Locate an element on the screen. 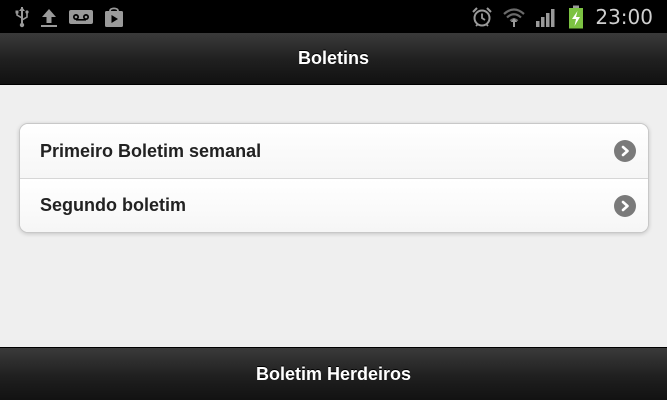 This screenshot has height=400, width=667. page-title: Boletins is located at coordinates (333, 58).